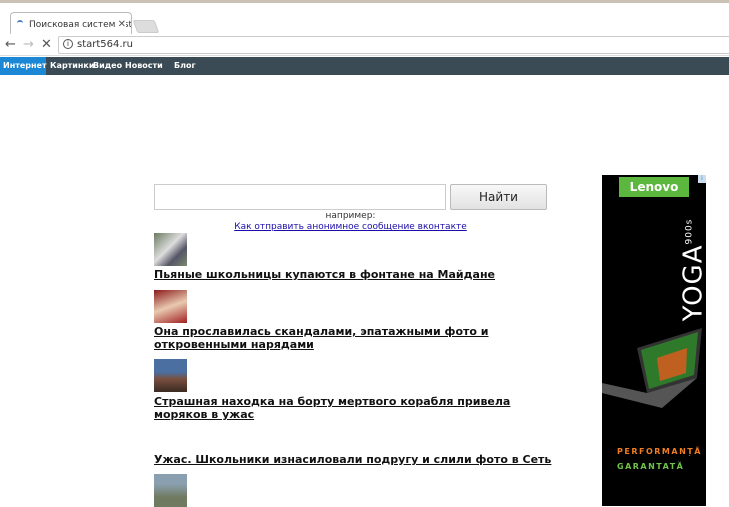 This screenshot has height=507, width=729. I want to click on browser-toolbar: ← → ✕ i start564.ru, so click(364, 45).